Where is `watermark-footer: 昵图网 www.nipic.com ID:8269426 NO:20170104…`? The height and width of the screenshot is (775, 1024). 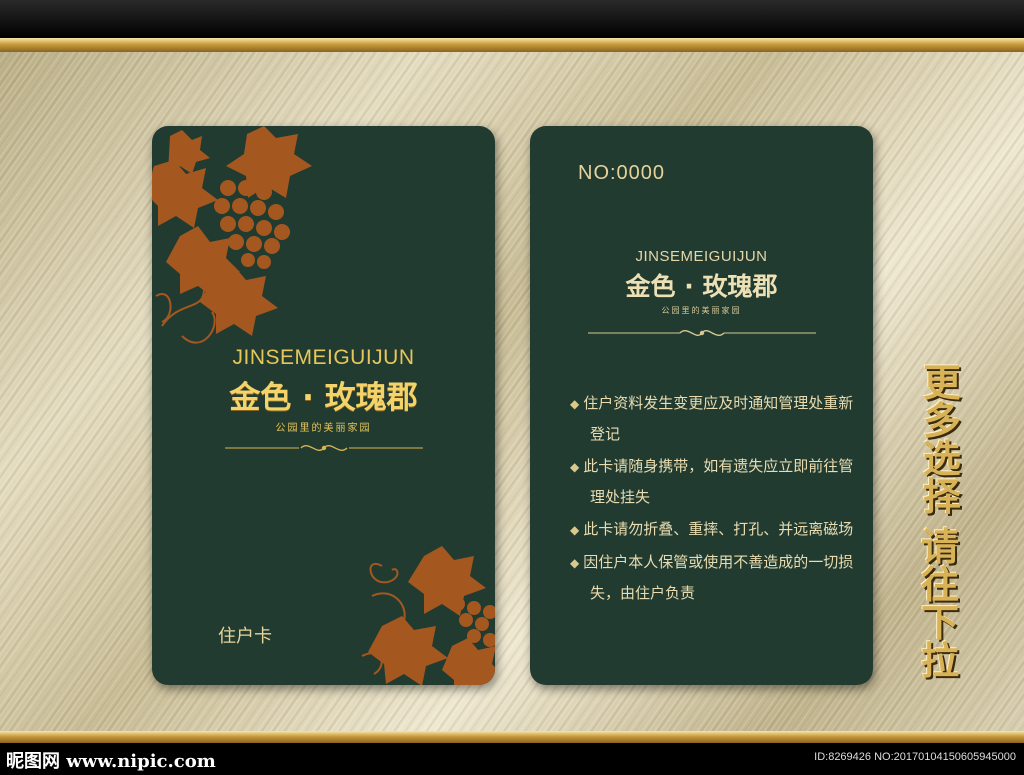 watermark-footer: 昵图网 www.nipic.com ID:8269426 NO:20170104… is located at coordinates (512, 759).